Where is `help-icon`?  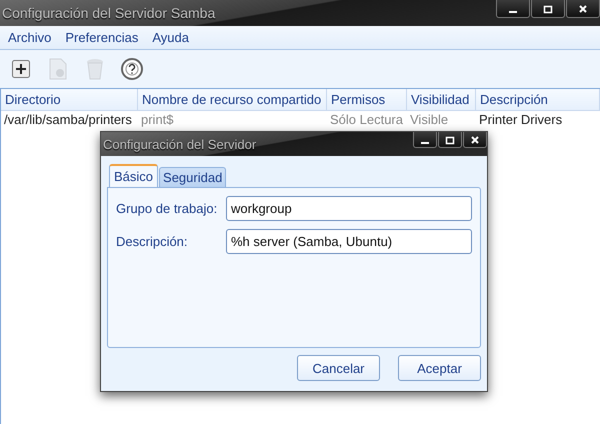
help-icon is located at coordinates (132, 69).